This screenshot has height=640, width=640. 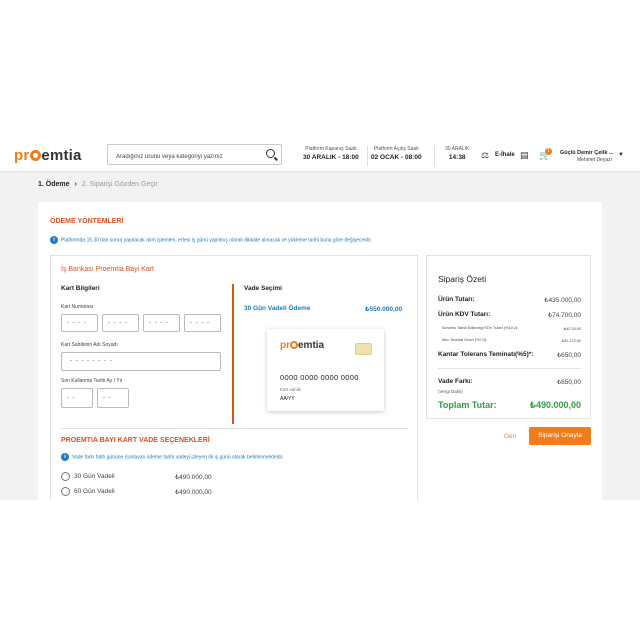 I want to click on expiry-year-field: - -, so click(x=113, y=398).